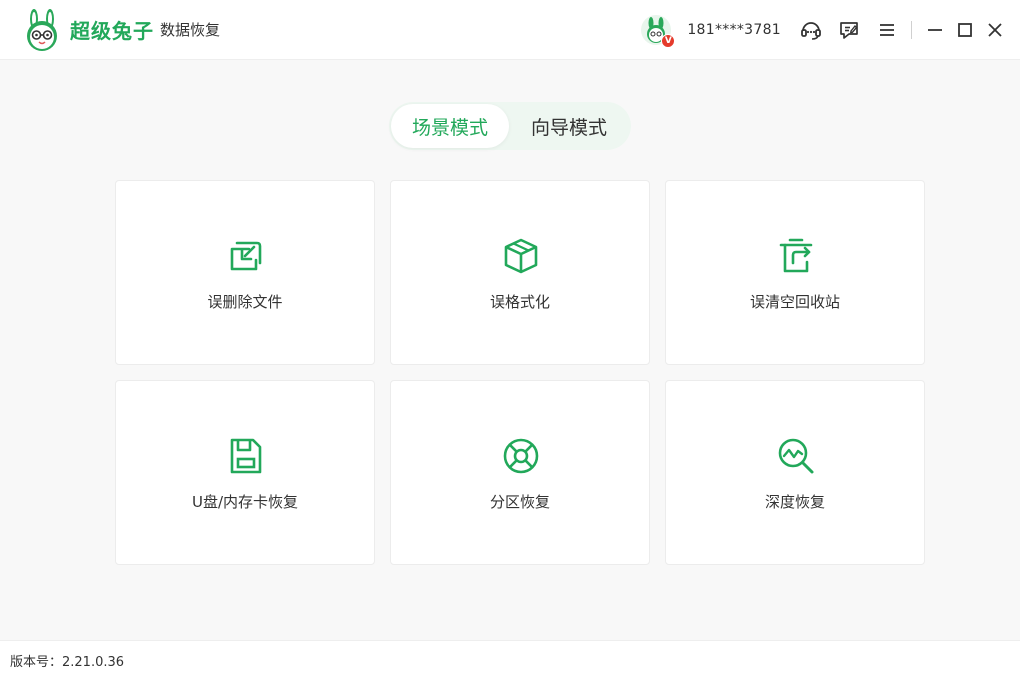  I want to click on sd-card-icon, so click(246, 456).